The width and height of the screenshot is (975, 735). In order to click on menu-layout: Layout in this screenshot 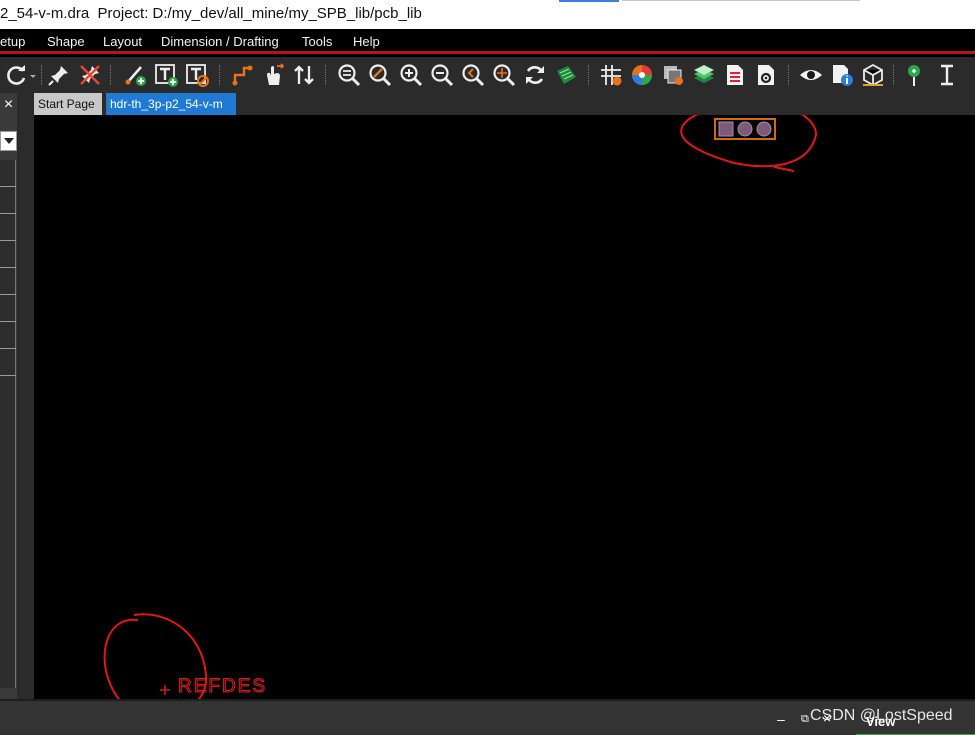, I will do `click(122, 41)`.